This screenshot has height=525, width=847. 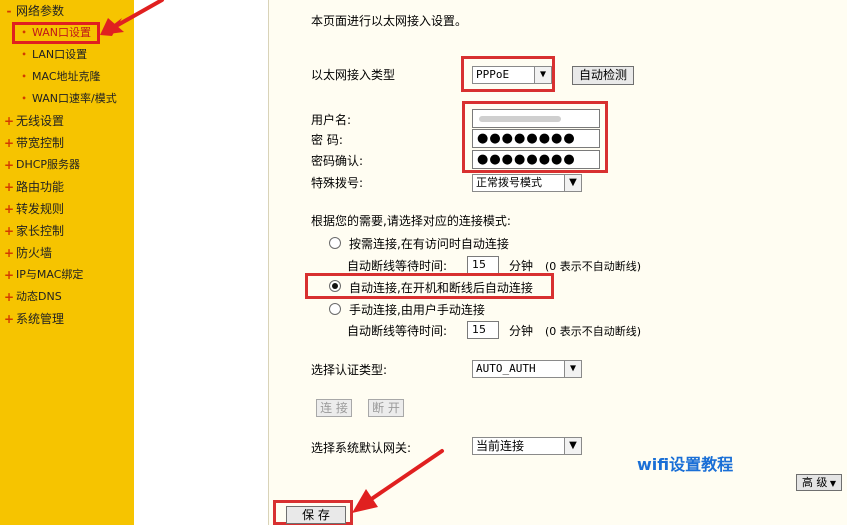 I want to click on password-confirm-input: ●●●●●●●●, so click(x=536, y=159).